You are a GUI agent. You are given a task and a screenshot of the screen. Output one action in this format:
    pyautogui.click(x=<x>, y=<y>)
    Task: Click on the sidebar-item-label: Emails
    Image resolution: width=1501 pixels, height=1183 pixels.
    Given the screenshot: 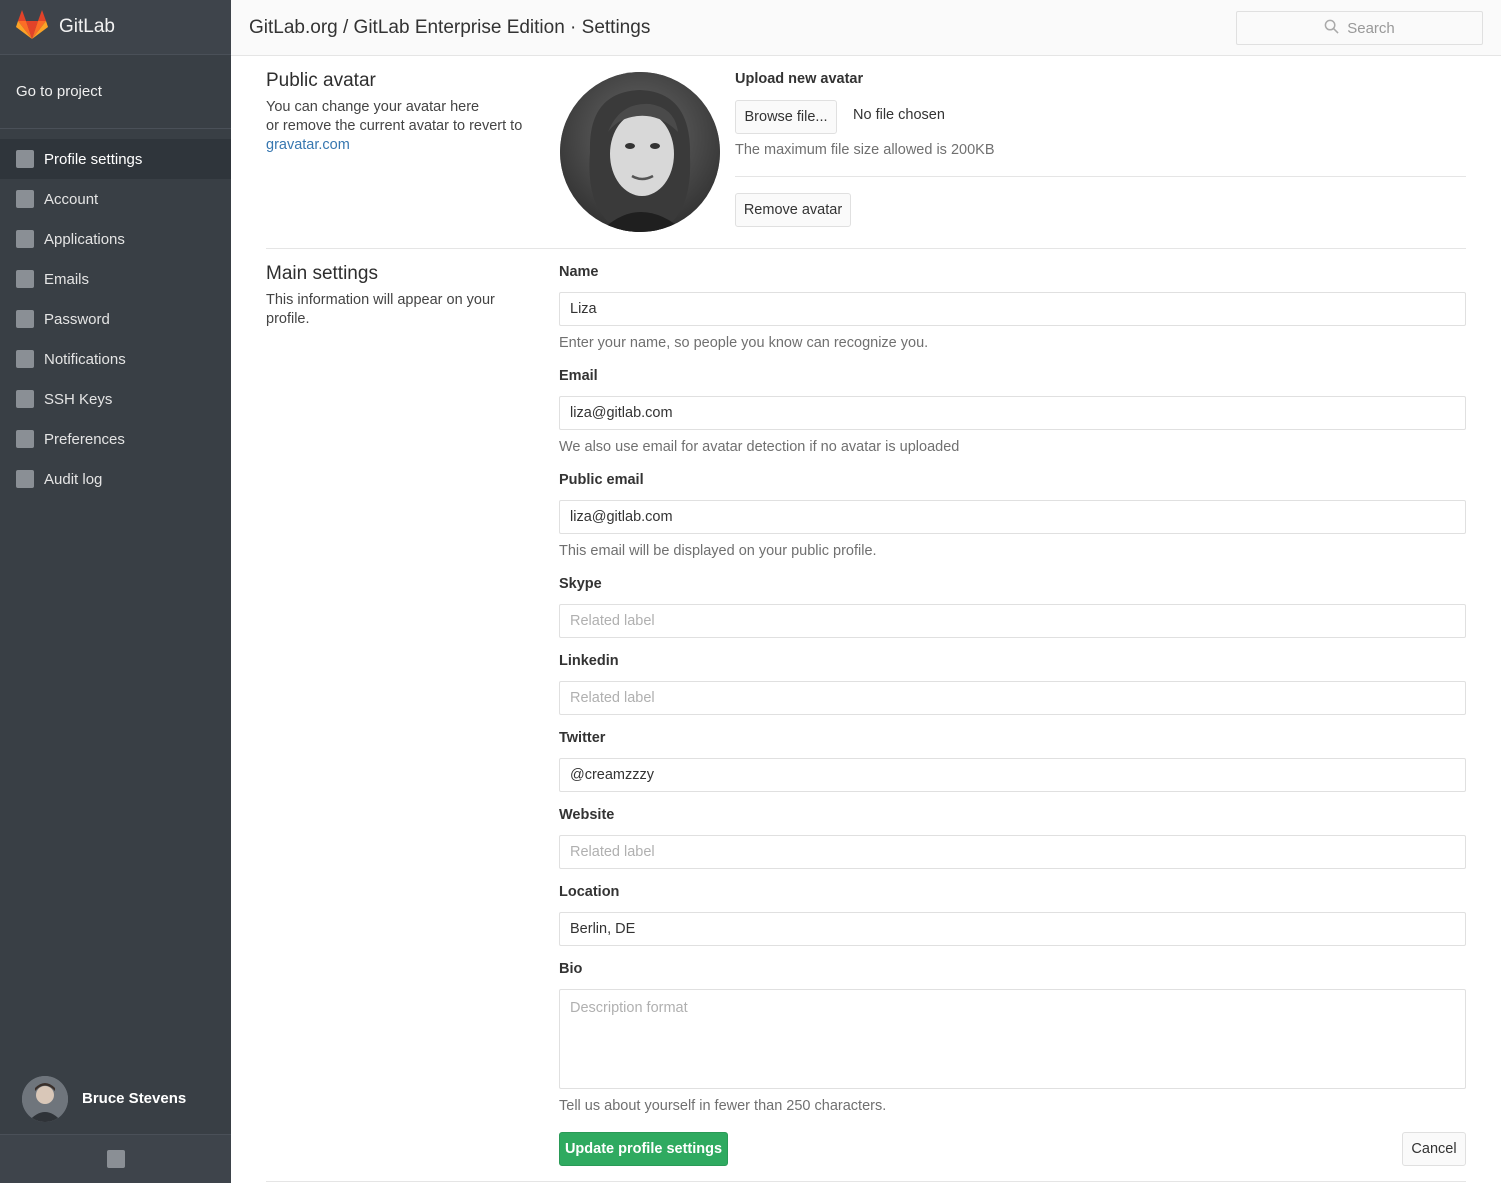 What is the action you would take?
    pyautogui.click(x=67, y=279)
    